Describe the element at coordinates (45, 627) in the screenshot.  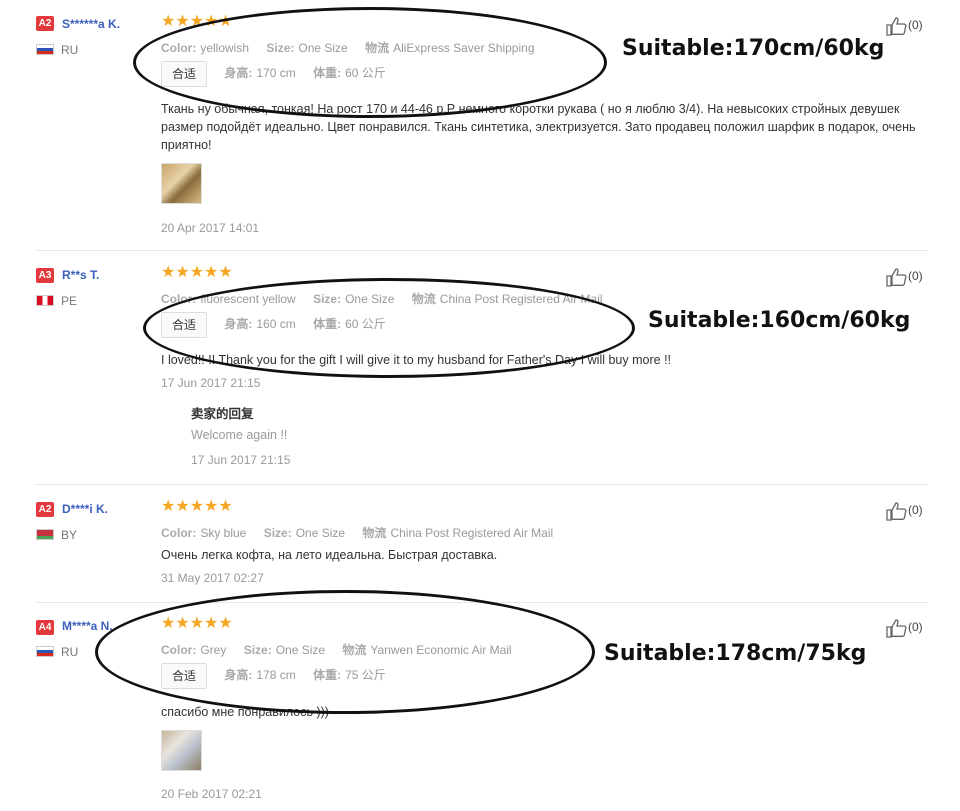
I see `buyer-level-badge: A4` at that location.